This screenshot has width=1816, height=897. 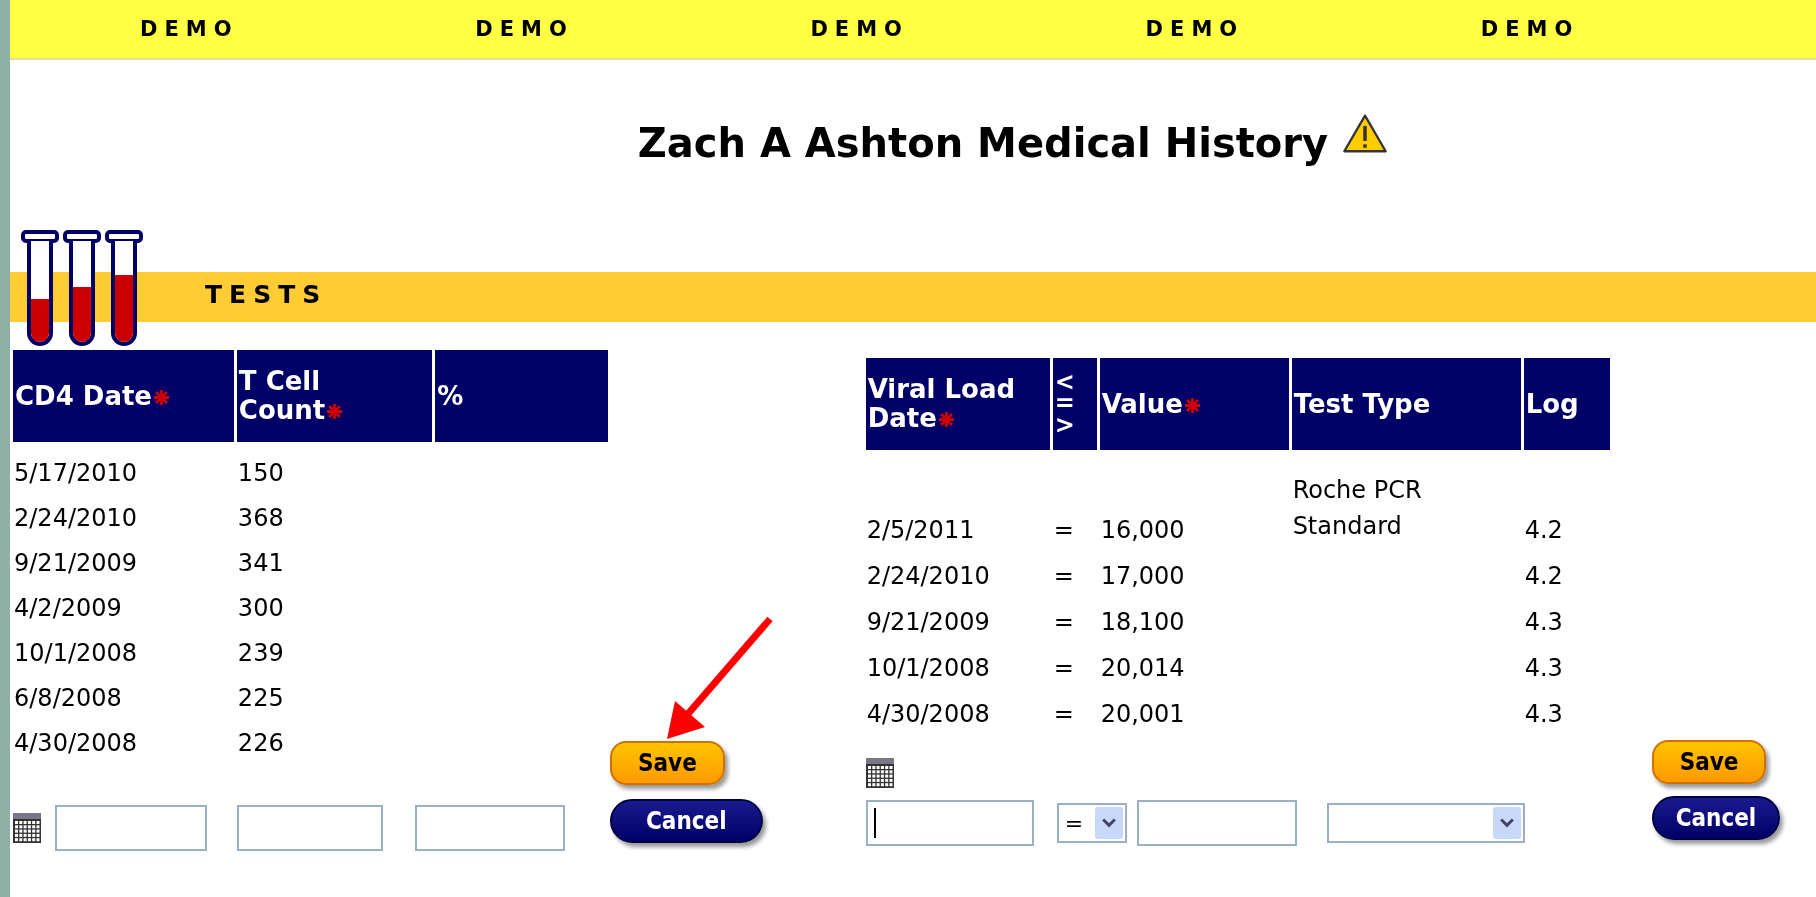 I want to click on section-title: TESTS, so click(x=266, y=294).